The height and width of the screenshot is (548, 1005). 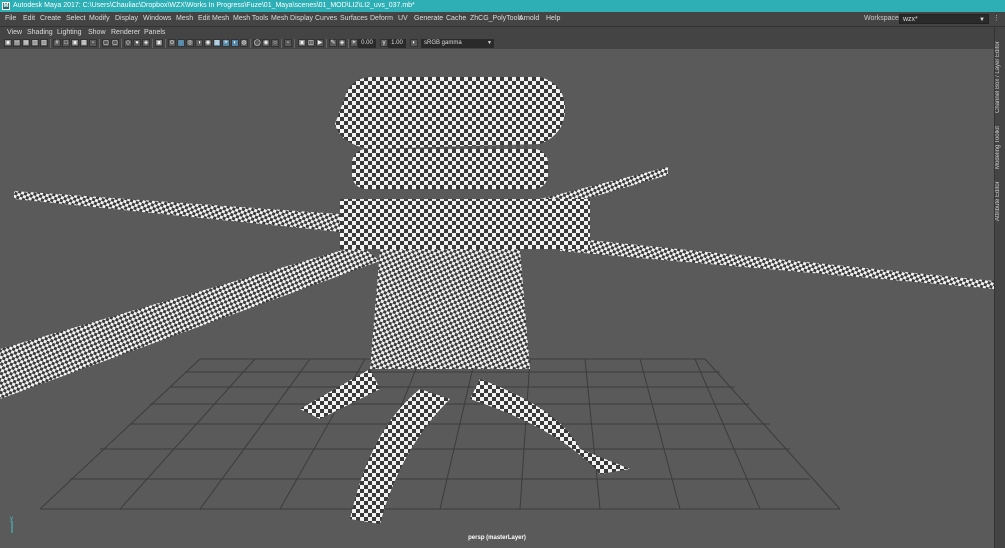 What do you see at coordinates (997, 19) in the screenshot?
I see `workspace-lock-icon: ⋮` at bounding box center [997, 19].